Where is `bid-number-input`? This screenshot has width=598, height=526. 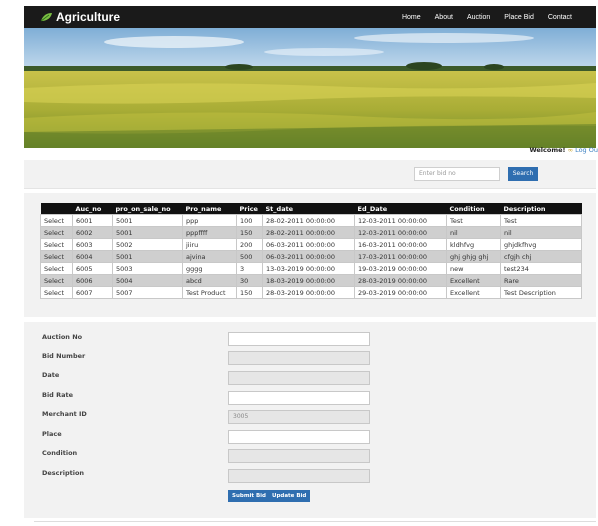 bid-number-input is located at coordinates (299, 358).